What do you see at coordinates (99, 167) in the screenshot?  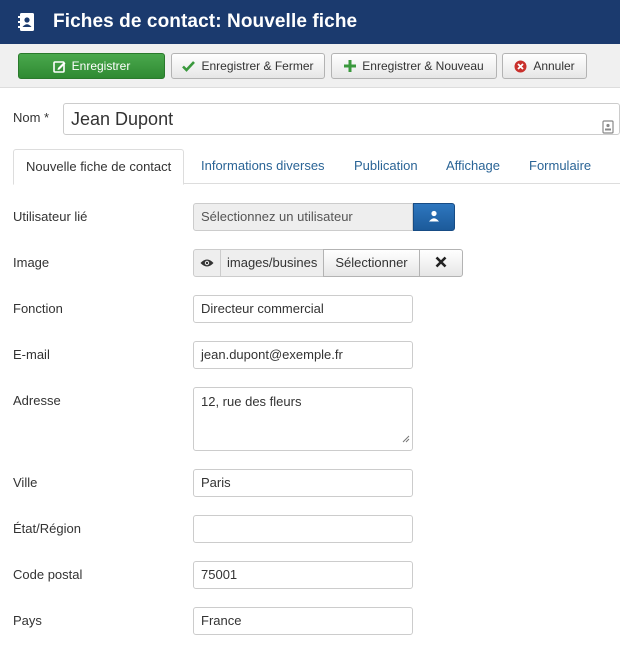 I see `tab-new-contact: Nouvelle fiche de contact` at bounding box center [99, 167].